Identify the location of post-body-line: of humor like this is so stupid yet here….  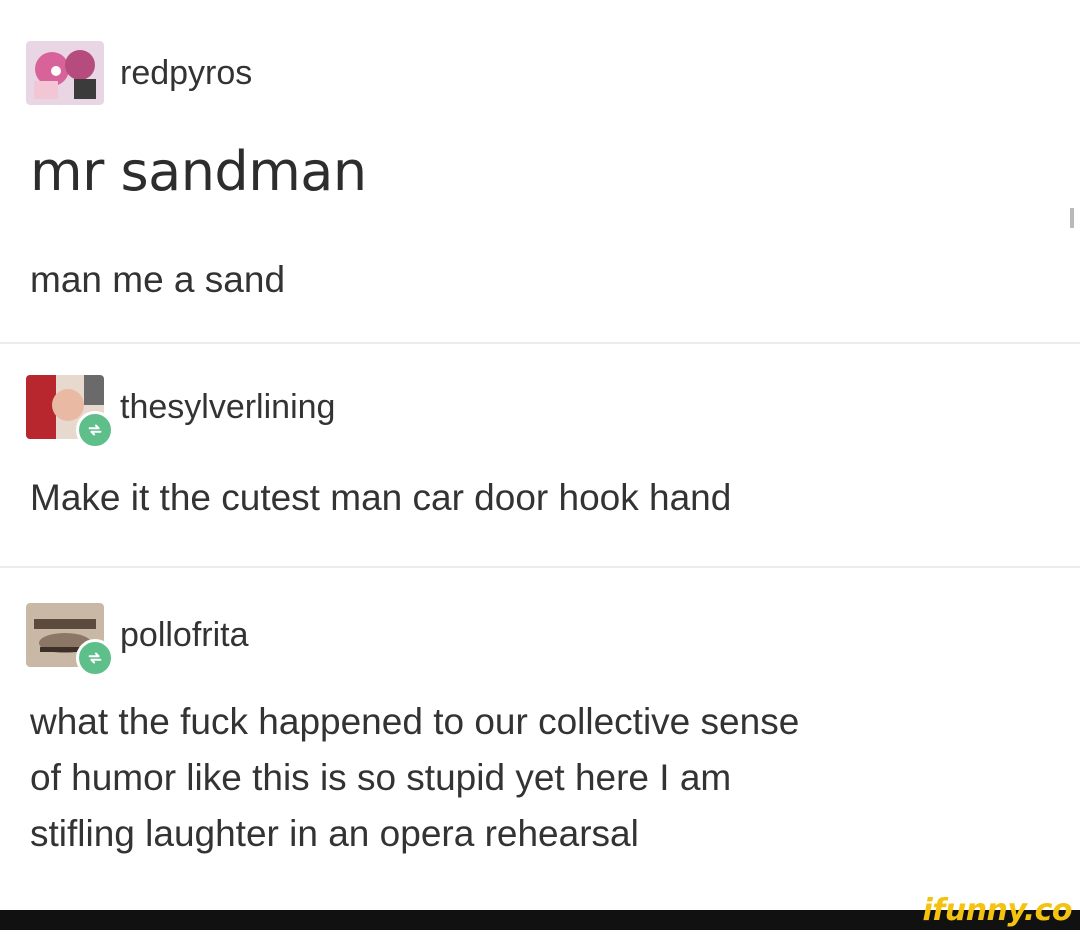
(381, 777).